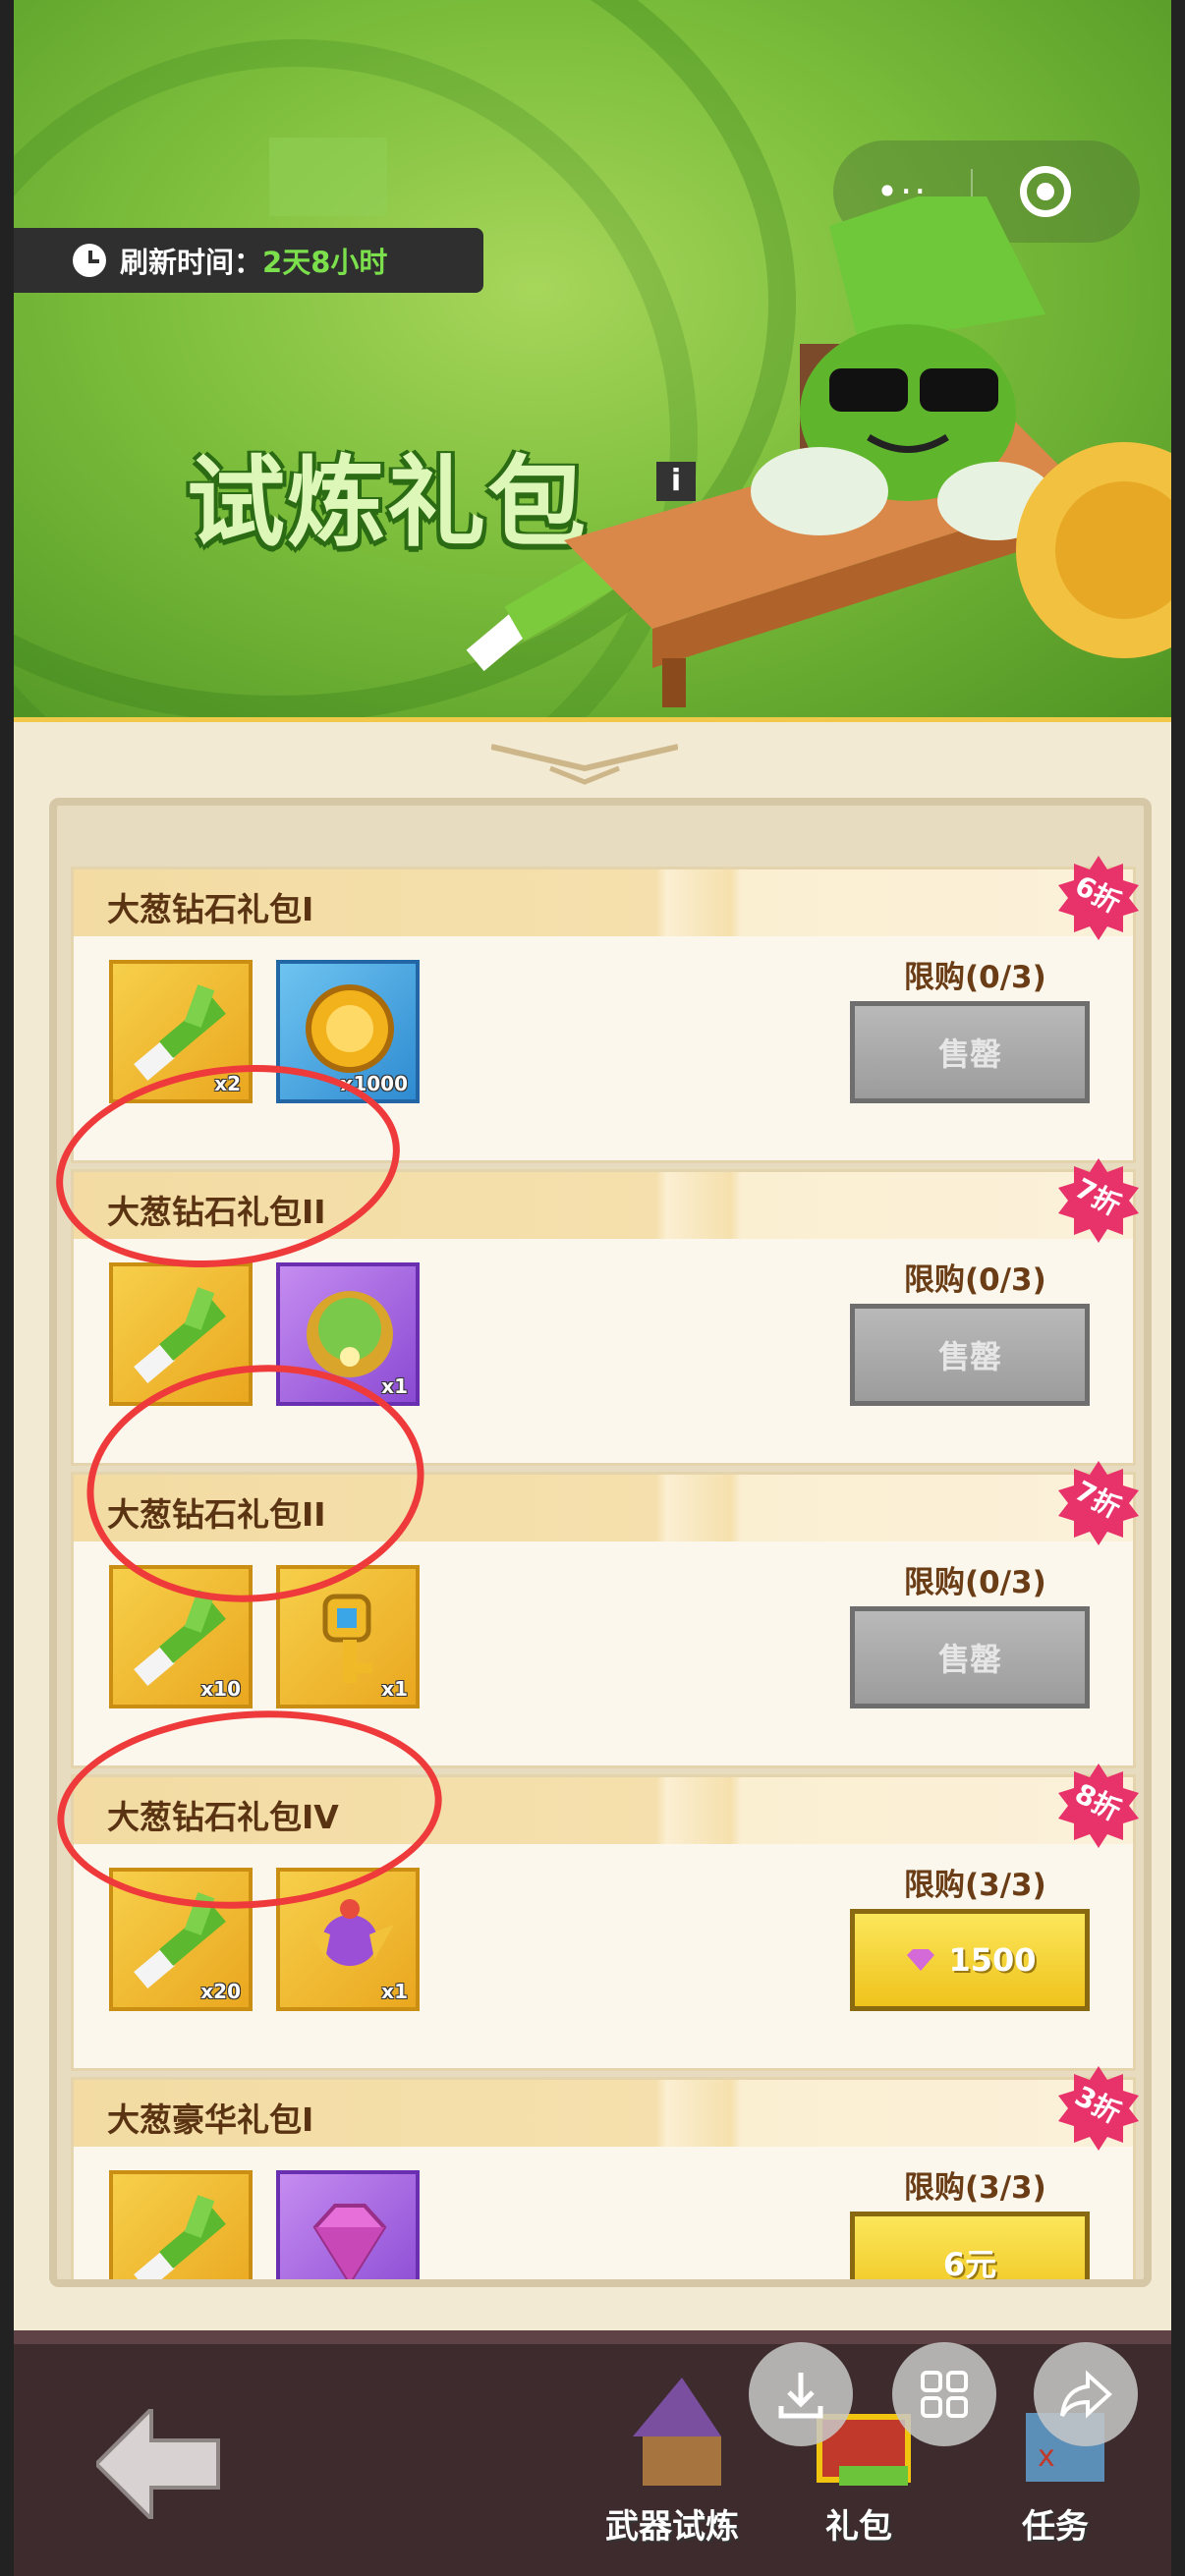 This screenshot has height=2576, width=1185. I want to click on download-icon, so click(801, 2396).